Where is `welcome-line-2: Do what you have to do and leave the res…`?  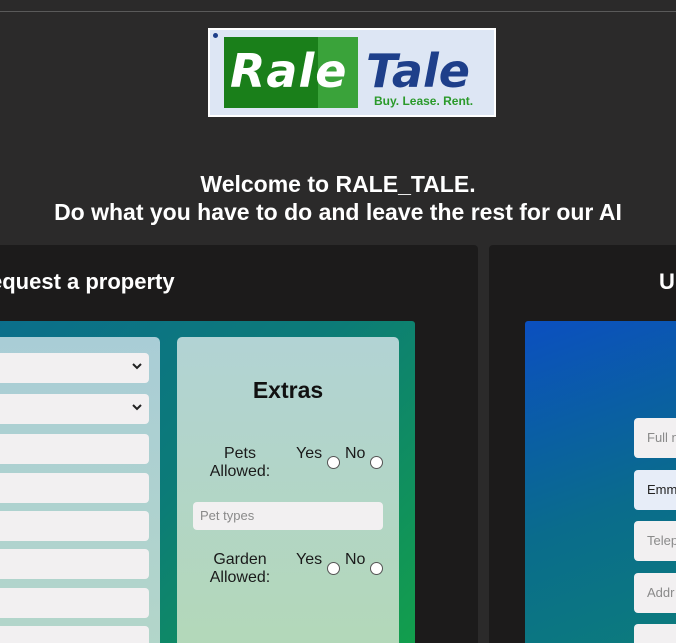 welcome-line-2: Do what you have to do and leave the res… is located at coordinates (338, 212).